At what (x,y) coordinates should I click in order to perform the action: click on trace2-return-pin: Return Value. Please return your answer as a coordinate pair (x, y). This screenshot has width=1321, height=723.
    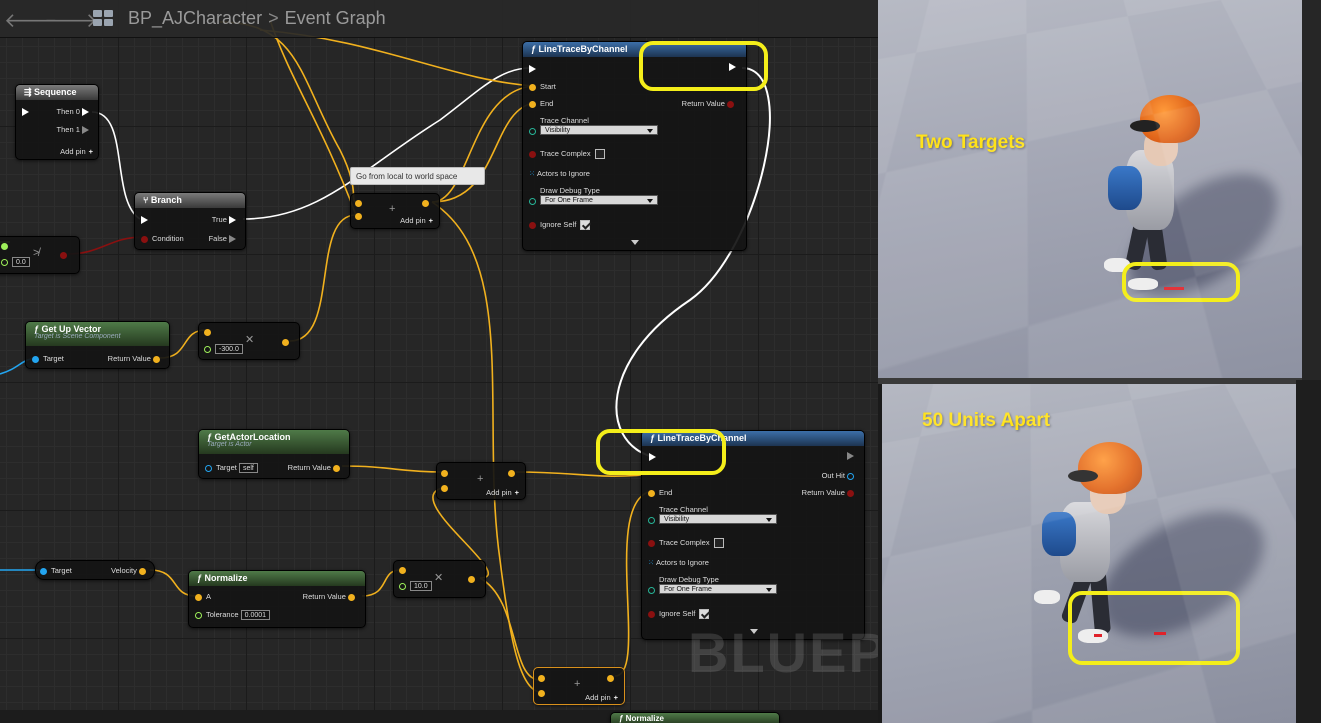
    Looking at the image, I should click on (830, 492).